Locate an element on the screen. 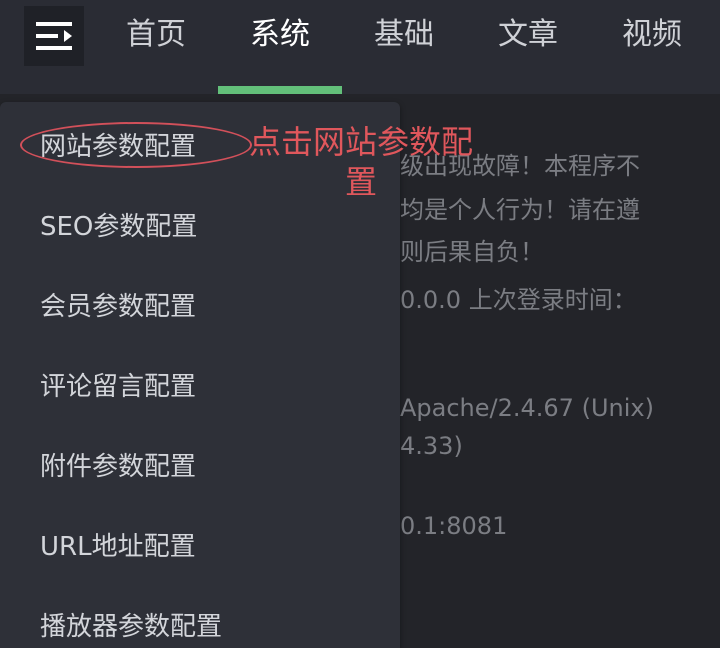  top-navigation-bar: 首页 系统 基础 文章 视频 is located at coordinates (360, 47).